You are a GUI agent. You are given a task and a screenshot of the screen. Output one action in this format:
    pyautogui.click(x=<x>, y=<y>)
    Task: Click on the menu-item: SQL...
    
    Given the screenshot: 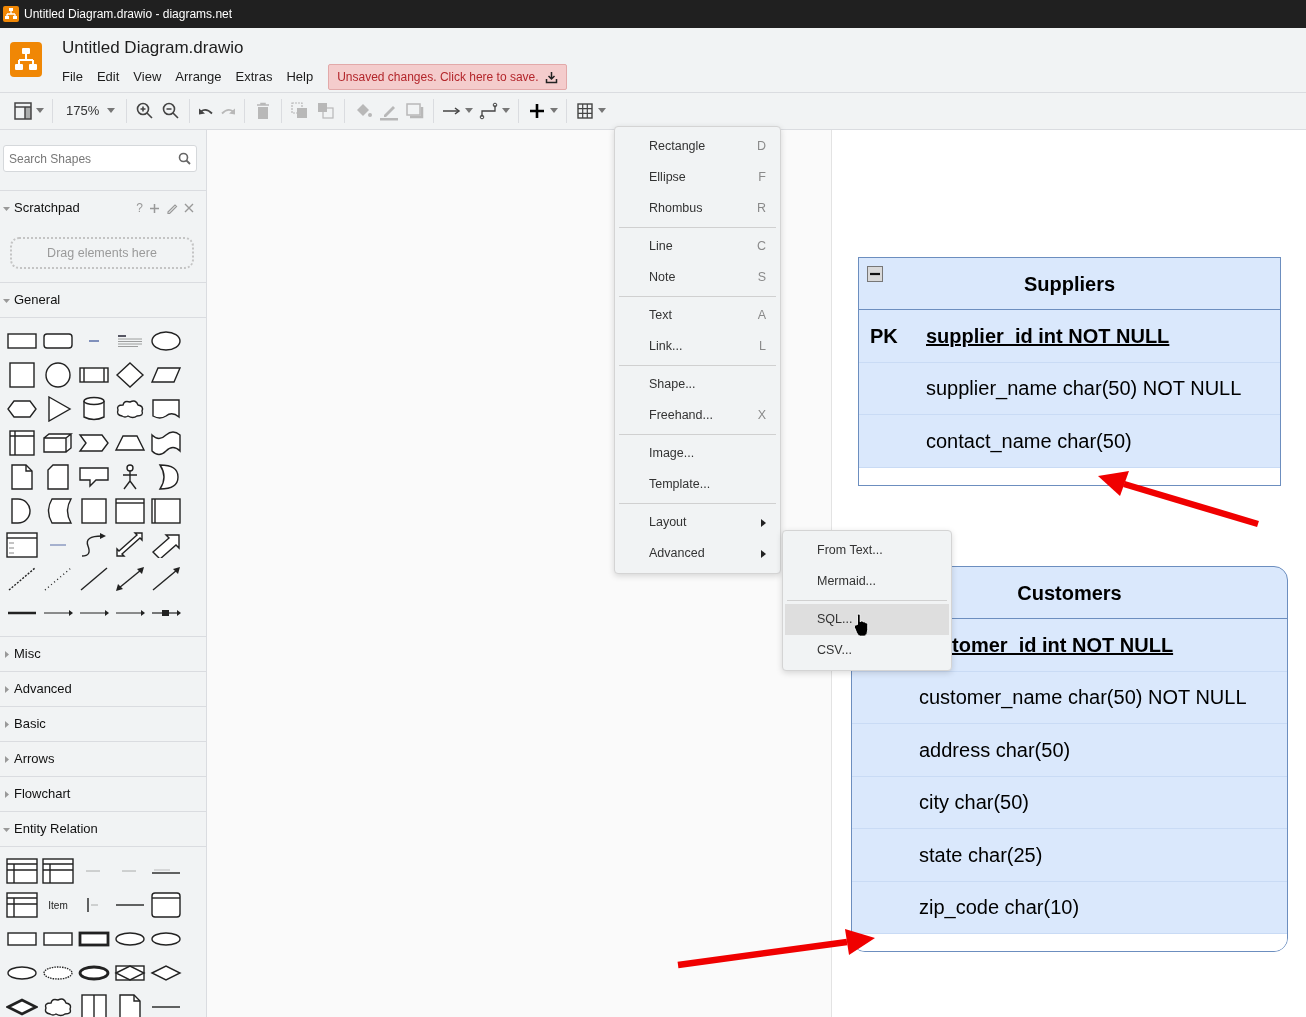 What is the action you would take?
    pyautogui.click(x=867, y=619)
    